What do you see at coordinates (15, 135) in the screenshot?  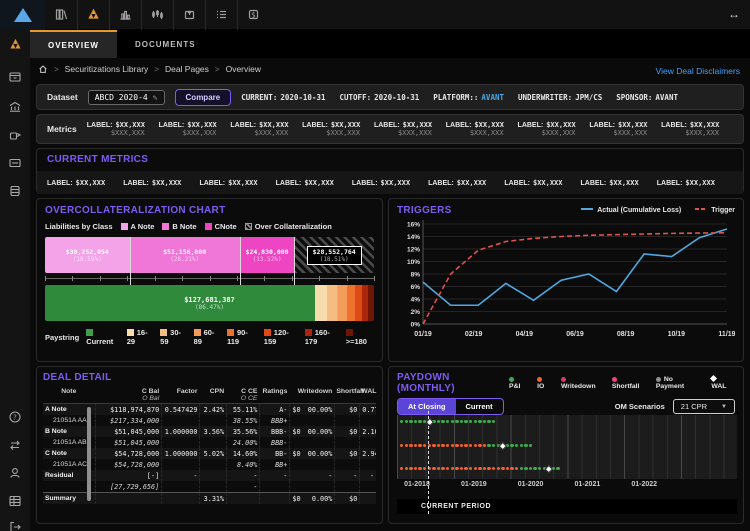 I see `share-icon` at bounding box center [15, 135].